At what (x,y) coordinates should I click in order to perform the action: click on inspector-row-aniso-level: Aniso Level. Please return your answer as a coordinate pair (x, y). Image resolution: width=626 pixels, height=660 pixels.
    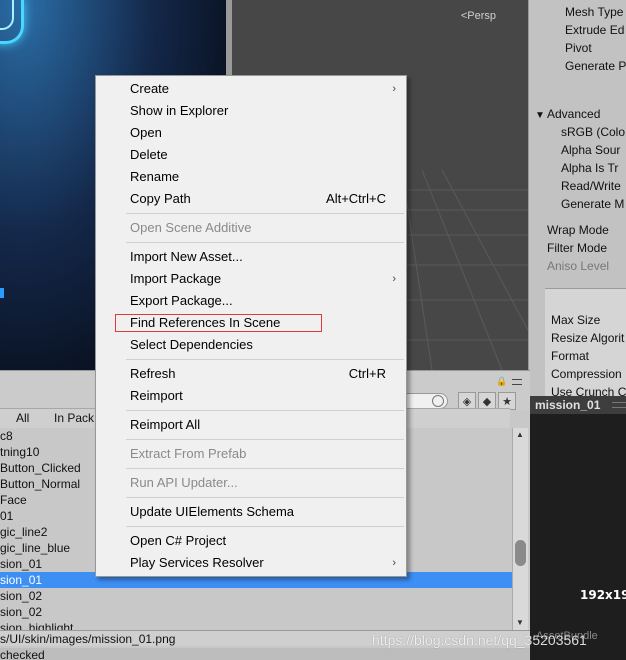
    Looking at the image, I should click on (578, 266).